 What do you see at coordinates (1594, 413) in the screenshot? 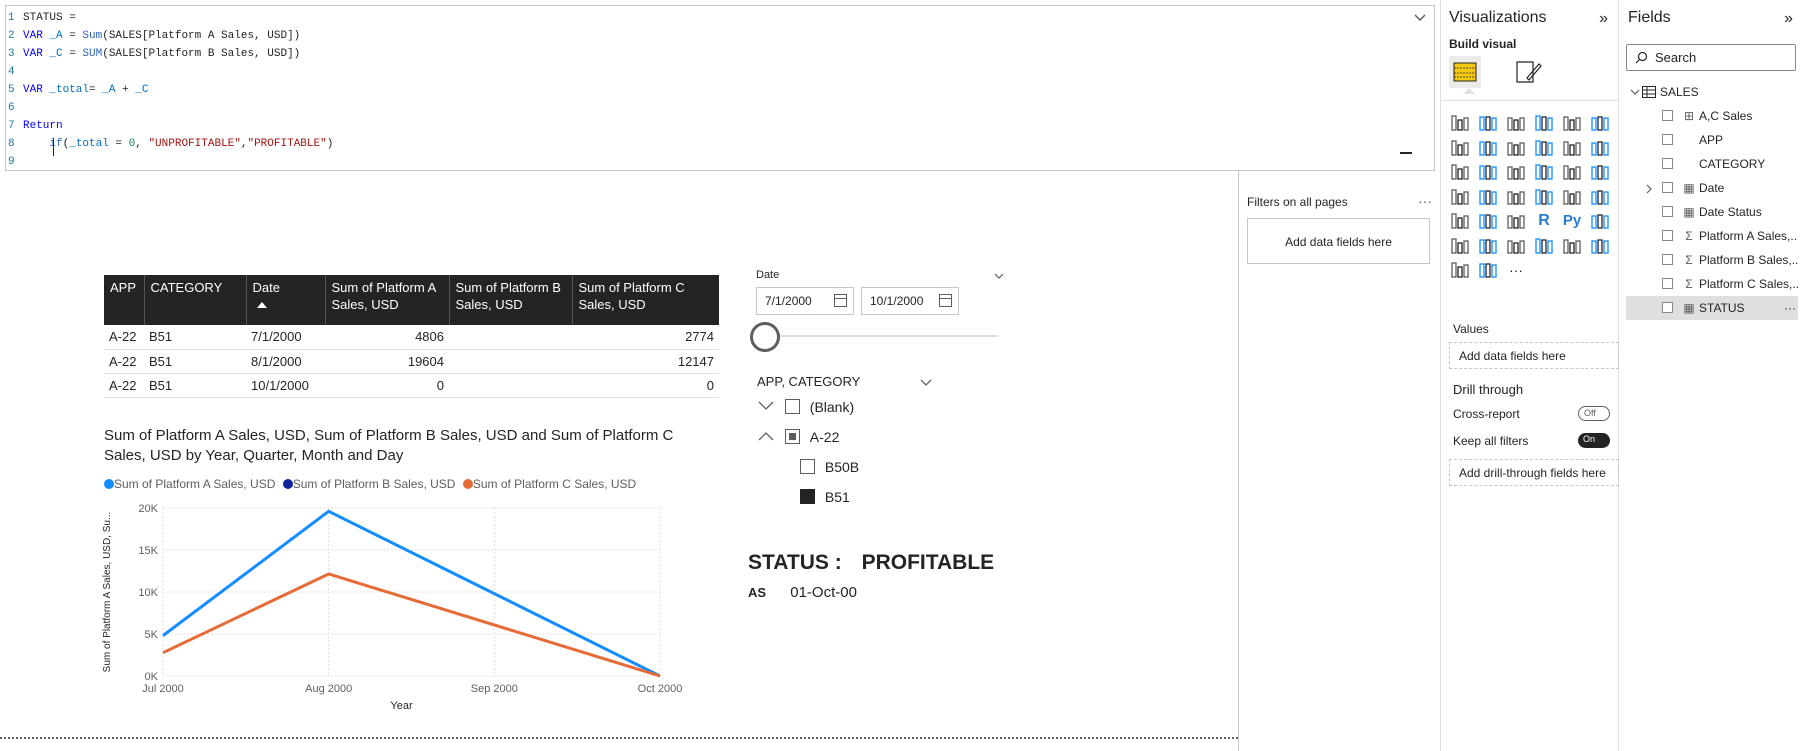
I see `cross-report-toggle: Off` at bounding box center [1594, 413].